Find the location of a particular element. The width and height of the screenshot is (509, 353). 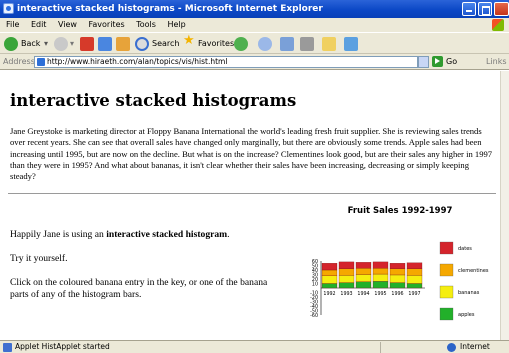

links-button: Links is located at coordinates (496, 61).